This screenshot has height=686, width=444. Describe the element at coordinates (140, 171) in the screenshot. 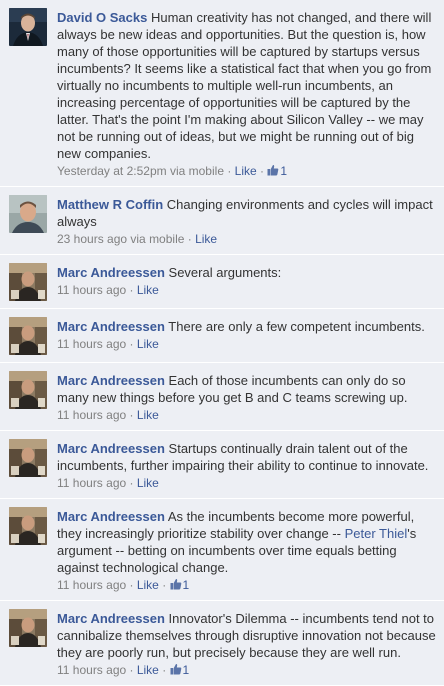

I see `comment-timestamp: Yesterday at 2:52pm via mobile` at that location.